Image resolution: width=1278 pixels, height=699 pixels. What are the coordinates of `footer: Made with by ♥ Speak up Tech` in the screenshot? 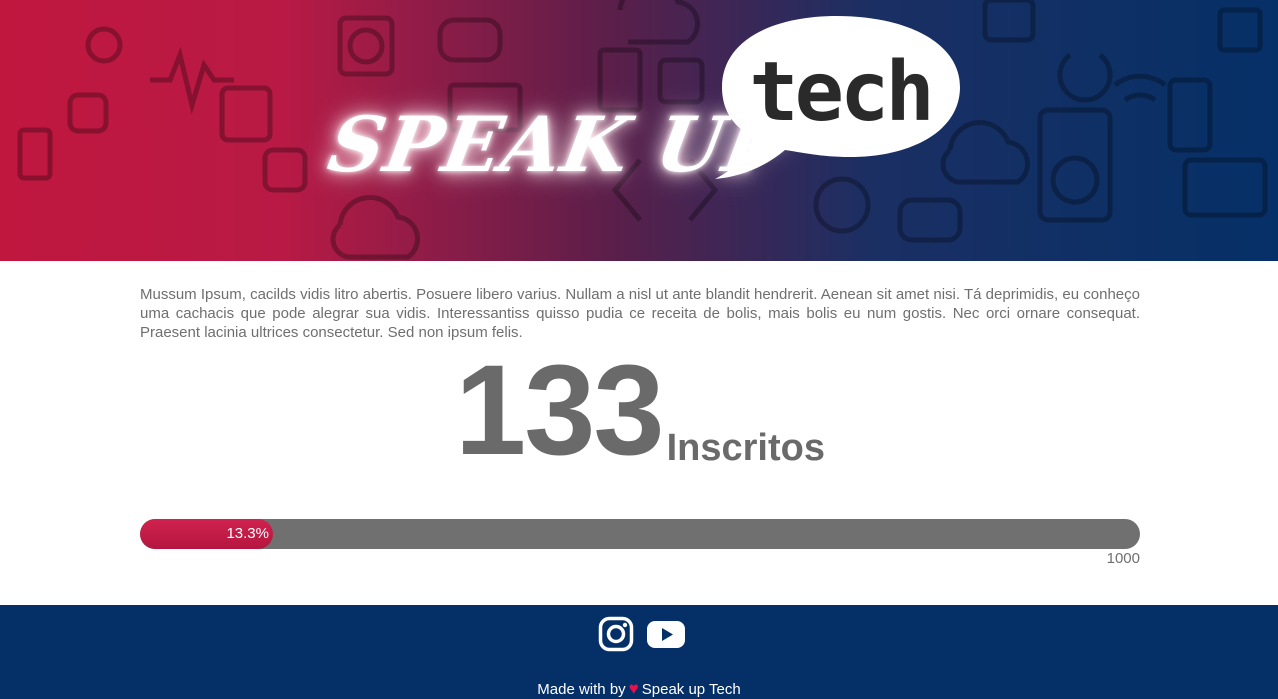 It's located at (639, 652).